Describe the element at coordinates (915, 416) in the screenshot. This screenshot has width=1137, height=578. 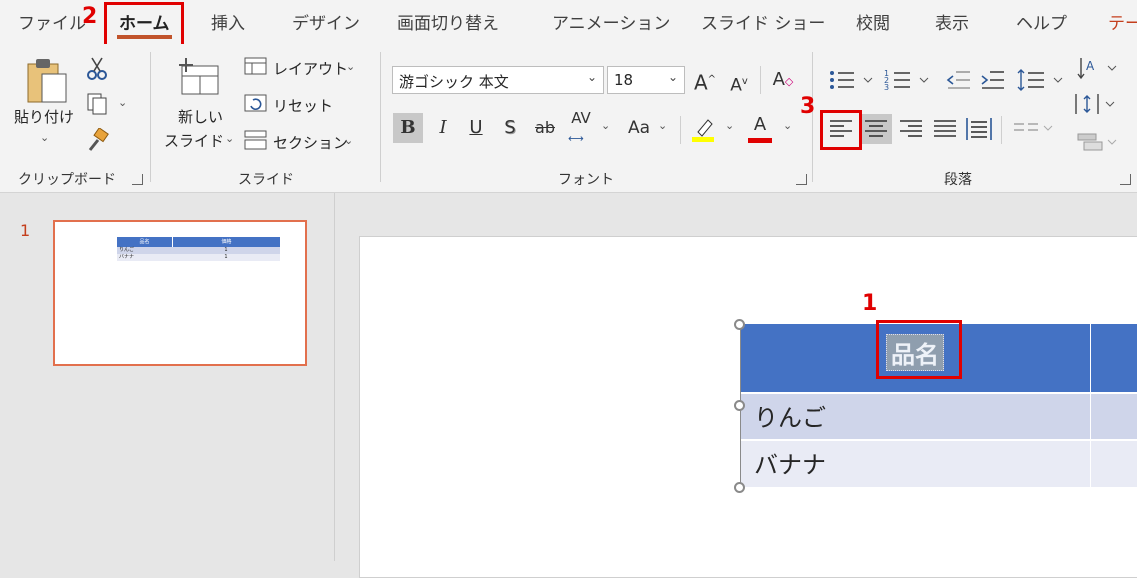
I see `table-cell: りんご` at that location.